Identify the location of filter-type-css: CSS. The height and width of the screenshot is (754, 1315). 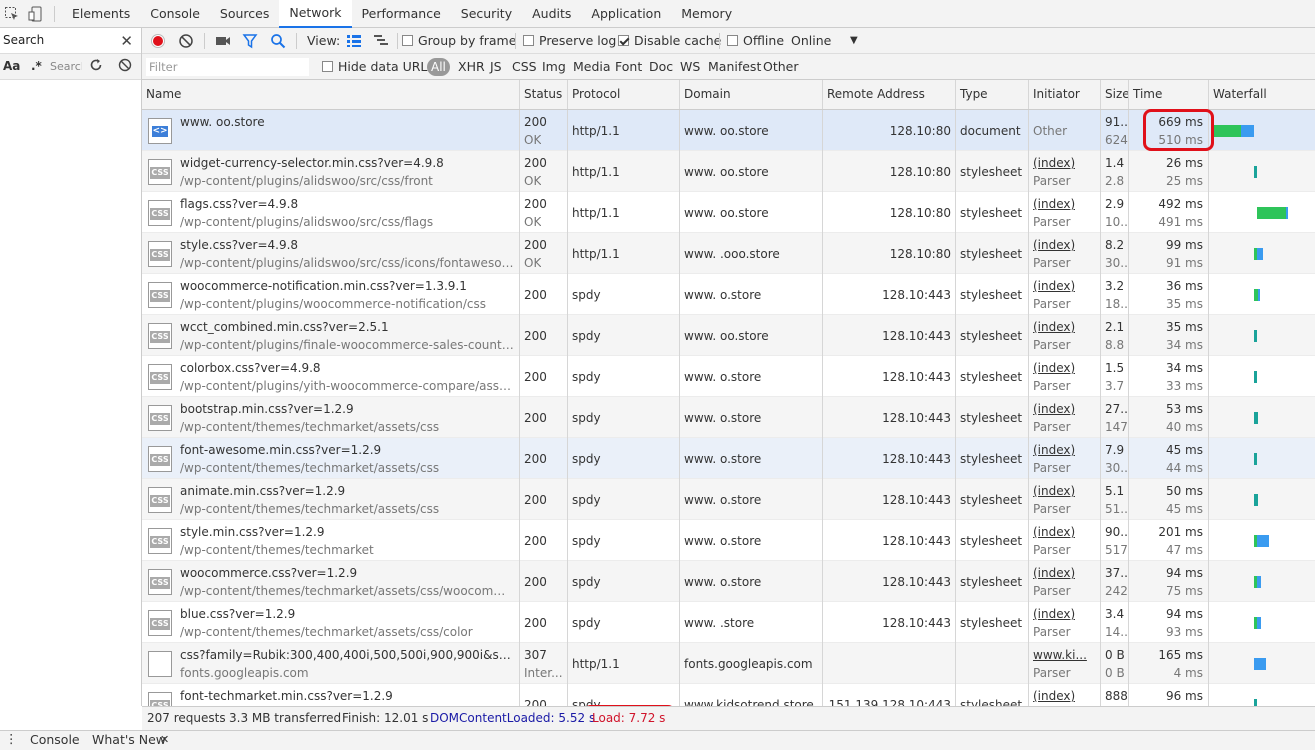
(524, 67).